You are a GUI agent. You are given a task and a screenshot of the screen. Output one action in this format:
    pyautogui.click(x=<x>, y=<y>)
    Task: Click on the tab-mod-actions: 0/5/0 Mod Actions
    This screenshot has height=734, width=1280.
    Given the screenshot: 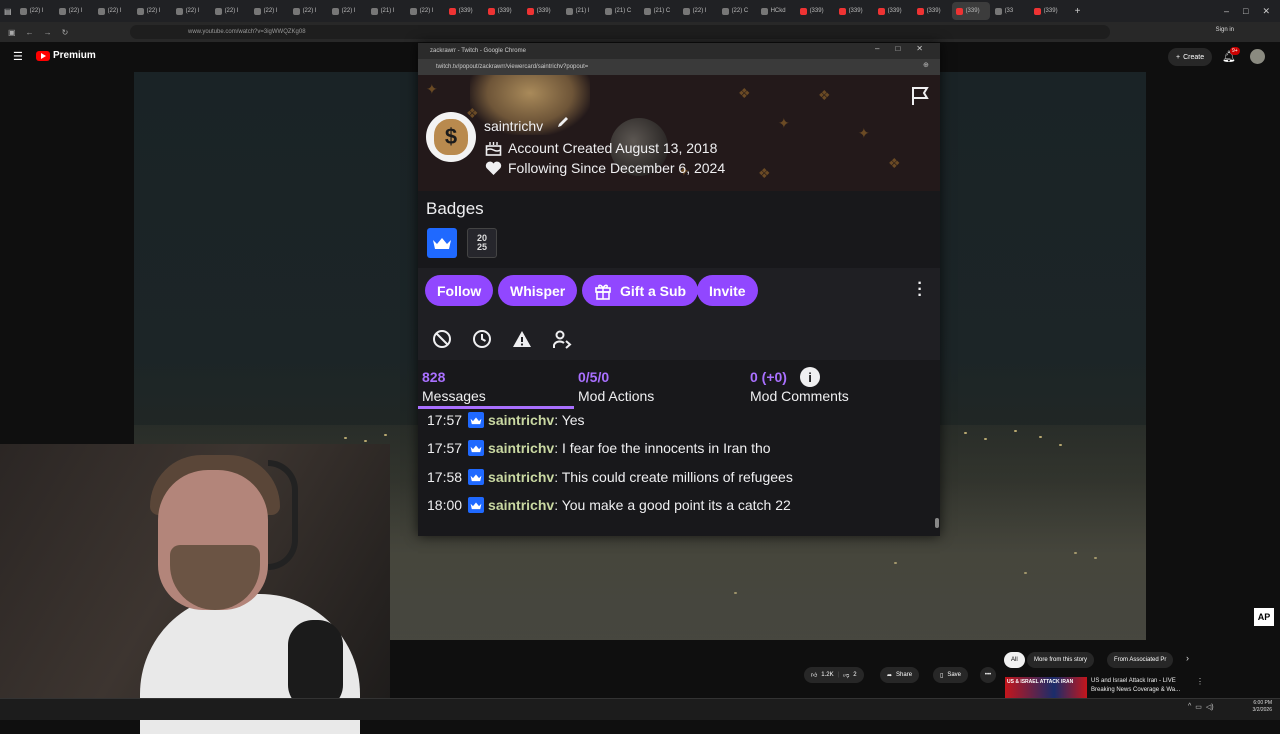 What is the action you would take?
    pyautogui.click(x=616, y=386)
    